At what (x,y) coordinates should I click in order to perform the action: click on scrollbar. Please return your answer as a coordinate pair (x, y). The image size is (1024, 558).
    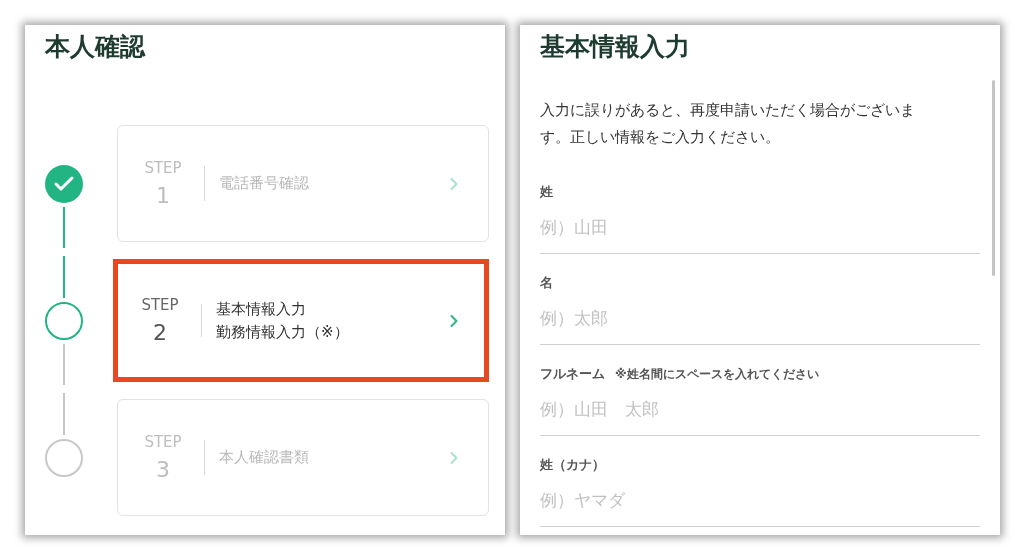
    Looking at the image, I should click on (993, 178).